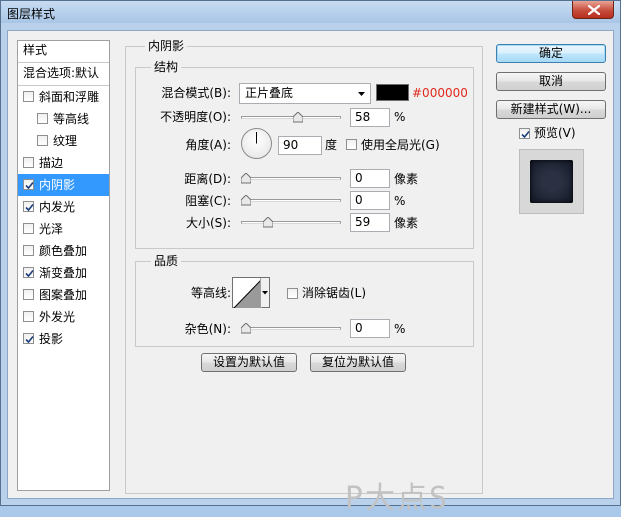 This screenshot has height=517, width=621. Describe the element at coordinates (267, 222) in the screenshot. I see `size-slider-thumb` at that location.